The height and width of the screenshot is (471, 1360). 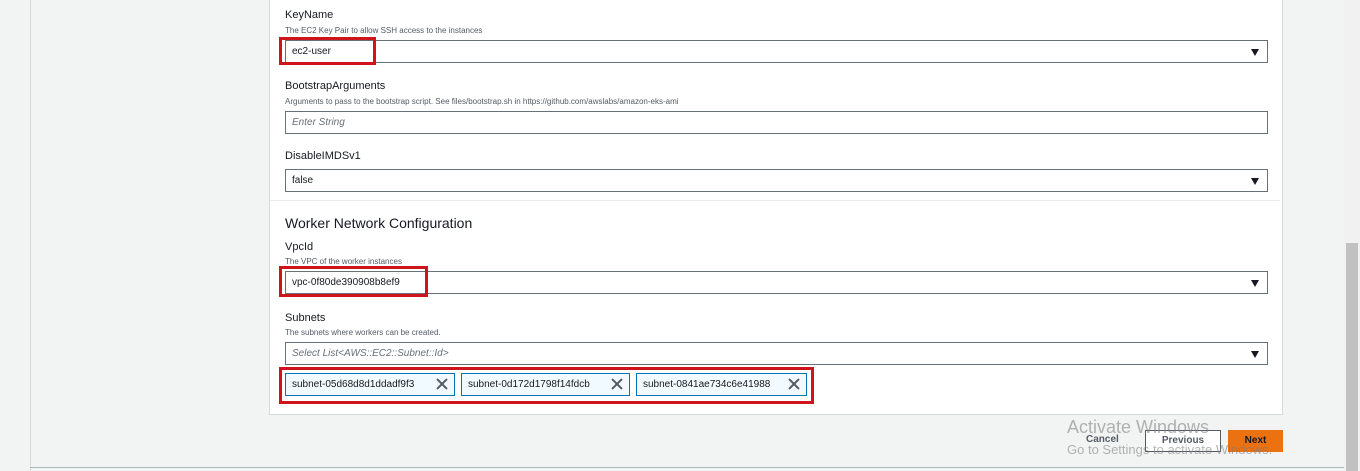 I want to click on keyname-value: ec2-user, so click(x=311, y=51).